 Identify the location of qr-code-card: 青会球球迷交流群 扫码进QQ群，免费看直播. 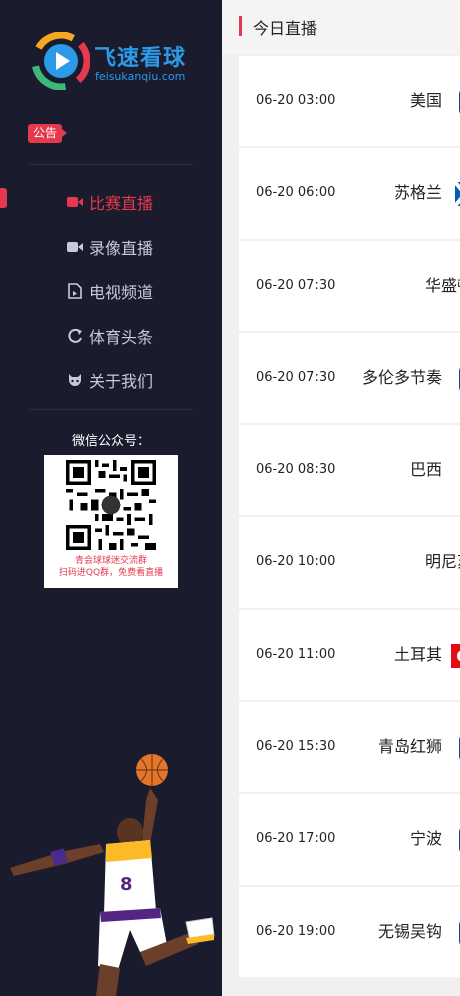
(111, 521).